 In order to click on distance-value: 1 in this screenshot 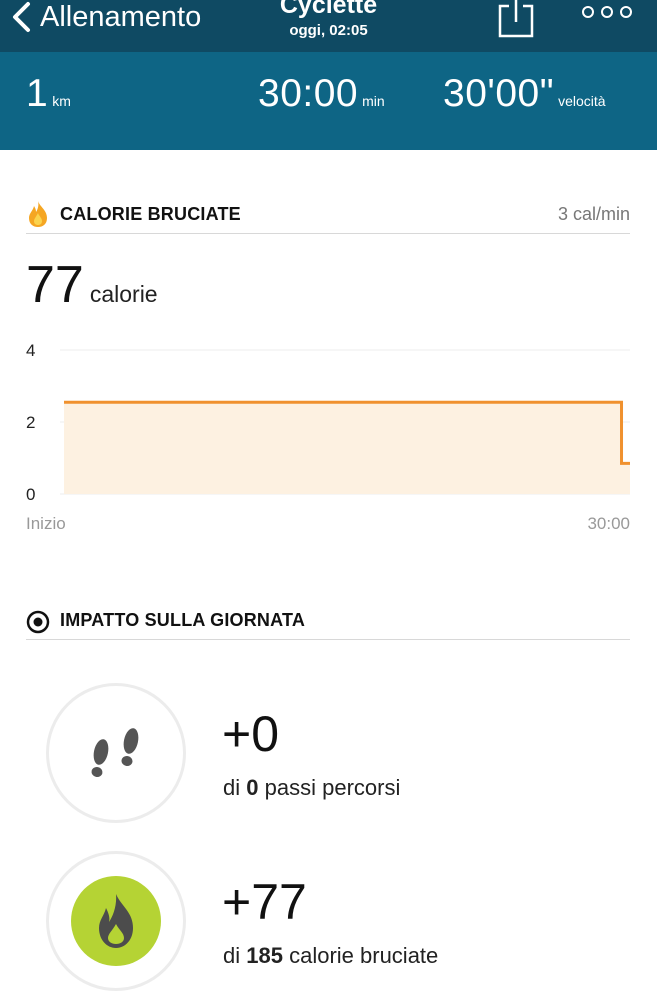, I will do `click(37, 93)`.